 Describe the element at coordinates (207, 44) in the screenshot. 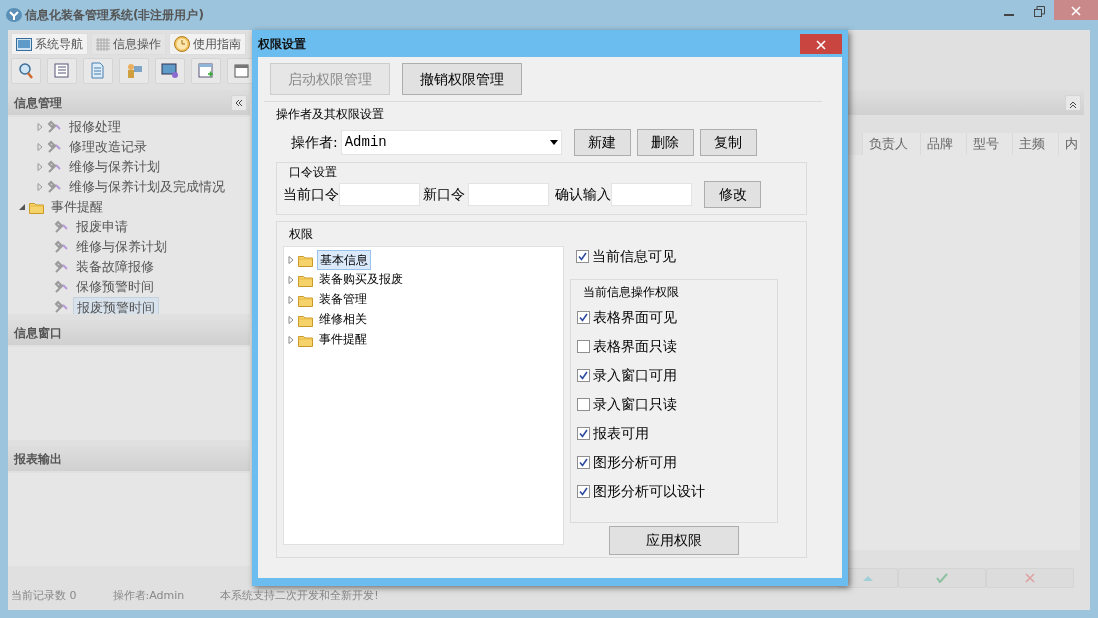

I see `nav-tab: 使用指南` at that location.